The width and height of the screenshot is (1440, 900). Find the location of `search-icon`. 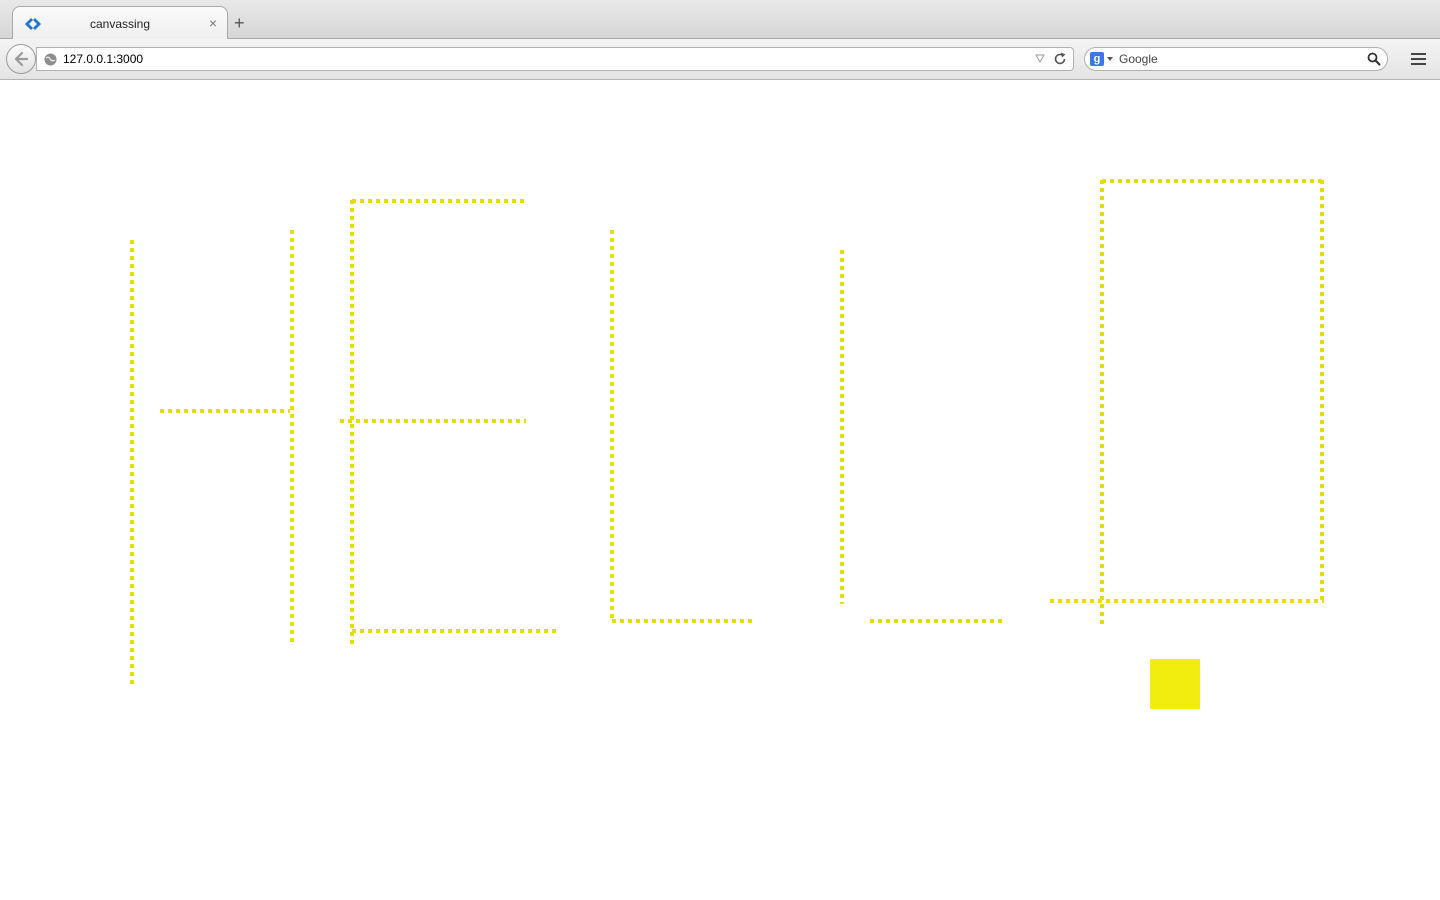

search-icon is located at coordinates (1374, 59).